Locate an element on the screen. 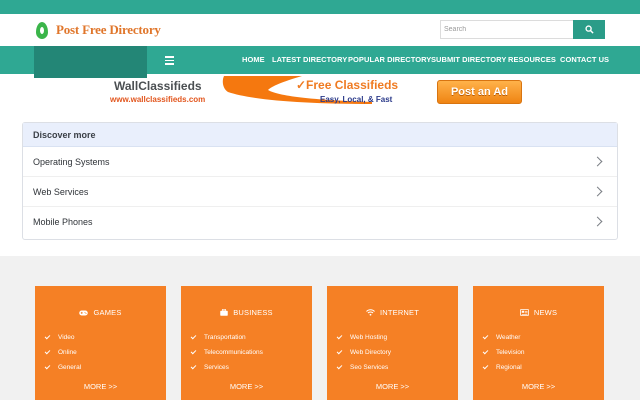 The height and width of the screenshot is (400, 640). card-link-label: Seo Services is located at coordinates (369, 367).